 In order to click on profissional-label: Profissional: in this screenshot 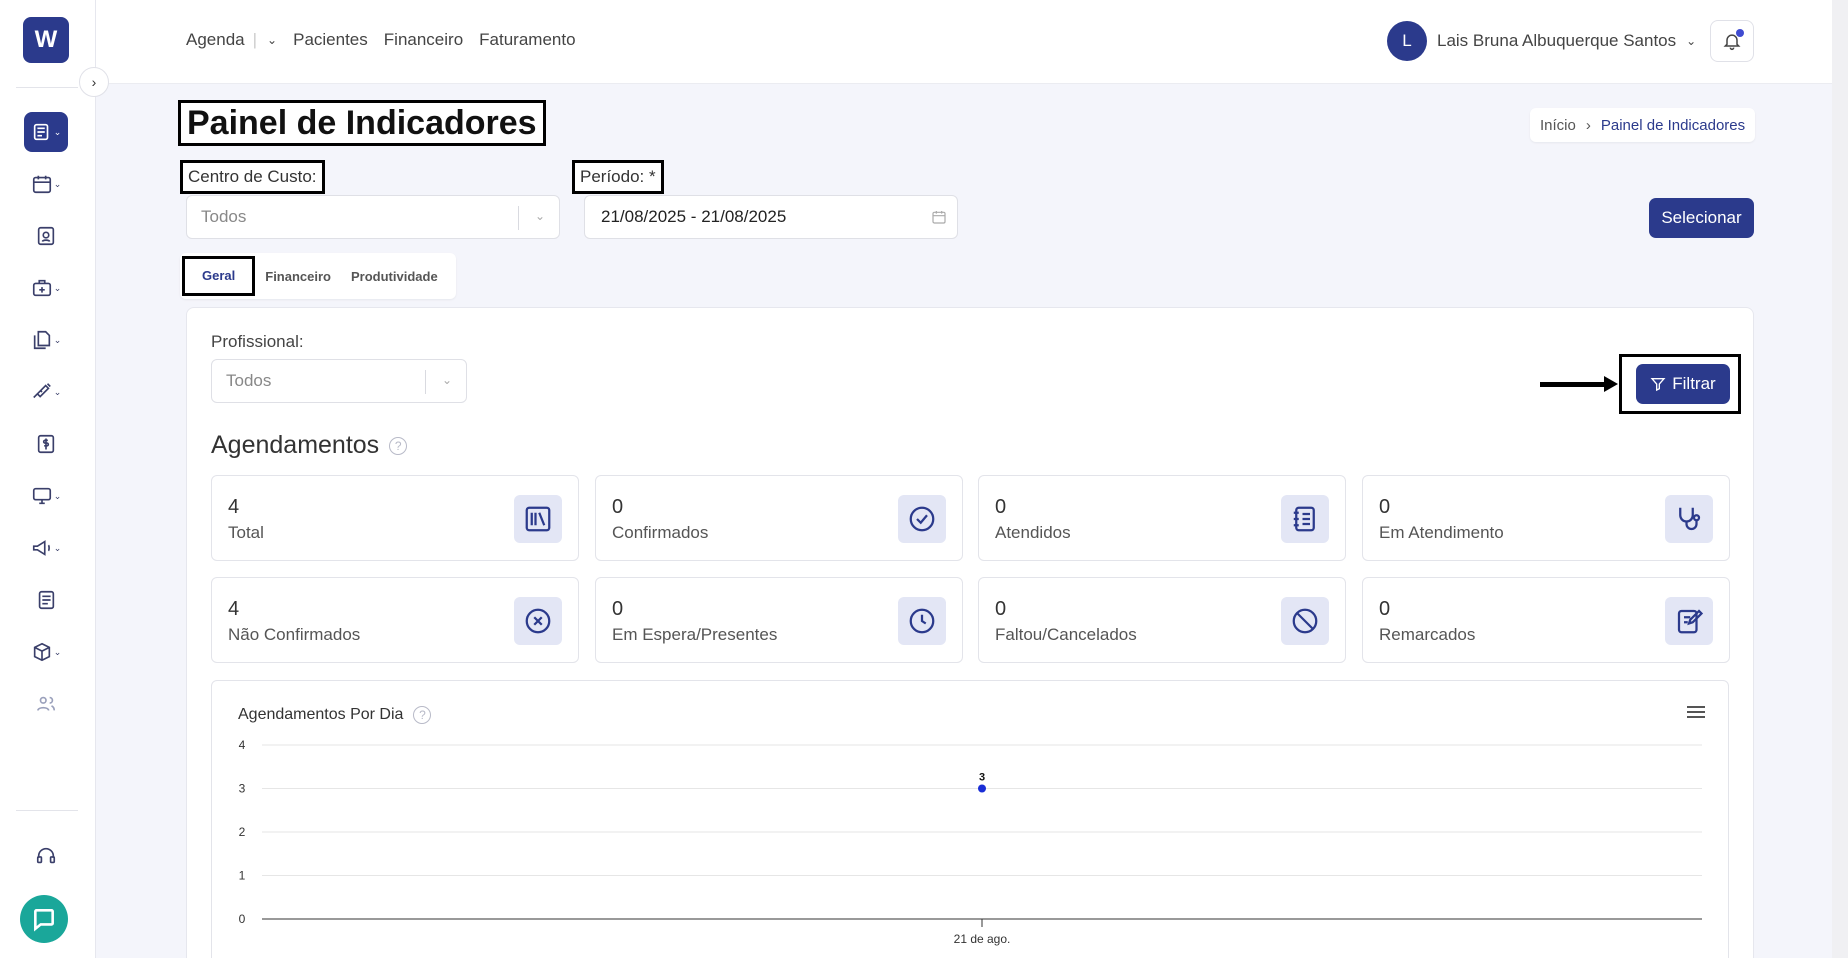, I will do `click(257, 341)`.